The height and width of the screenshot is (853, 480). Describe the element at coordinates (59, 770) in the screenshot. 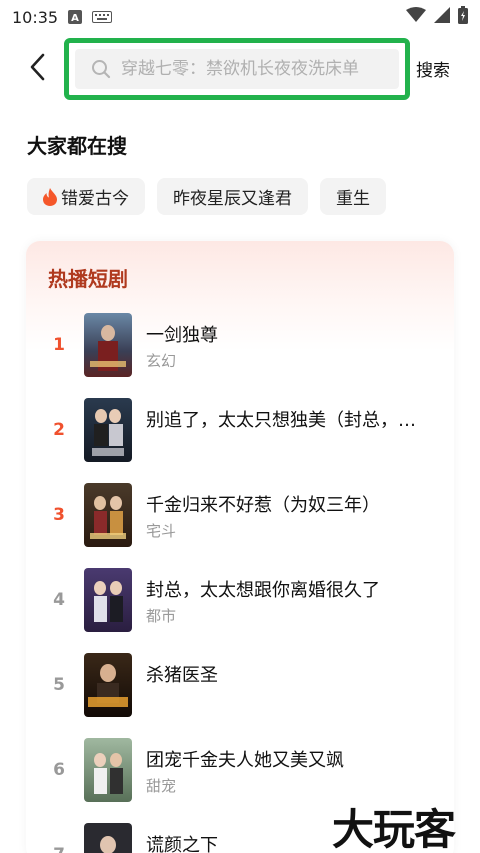

I see `rank-number: 6` at that location.